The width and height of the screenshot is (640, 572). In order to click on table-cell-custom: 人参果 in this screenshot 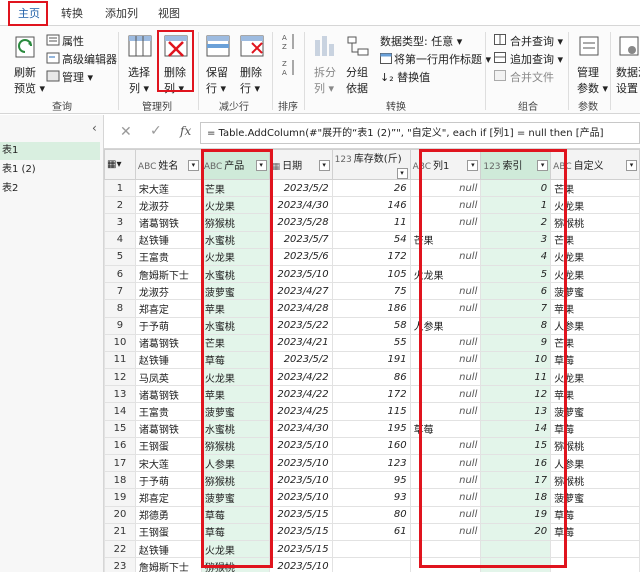, I will do `click(595, 325)`.